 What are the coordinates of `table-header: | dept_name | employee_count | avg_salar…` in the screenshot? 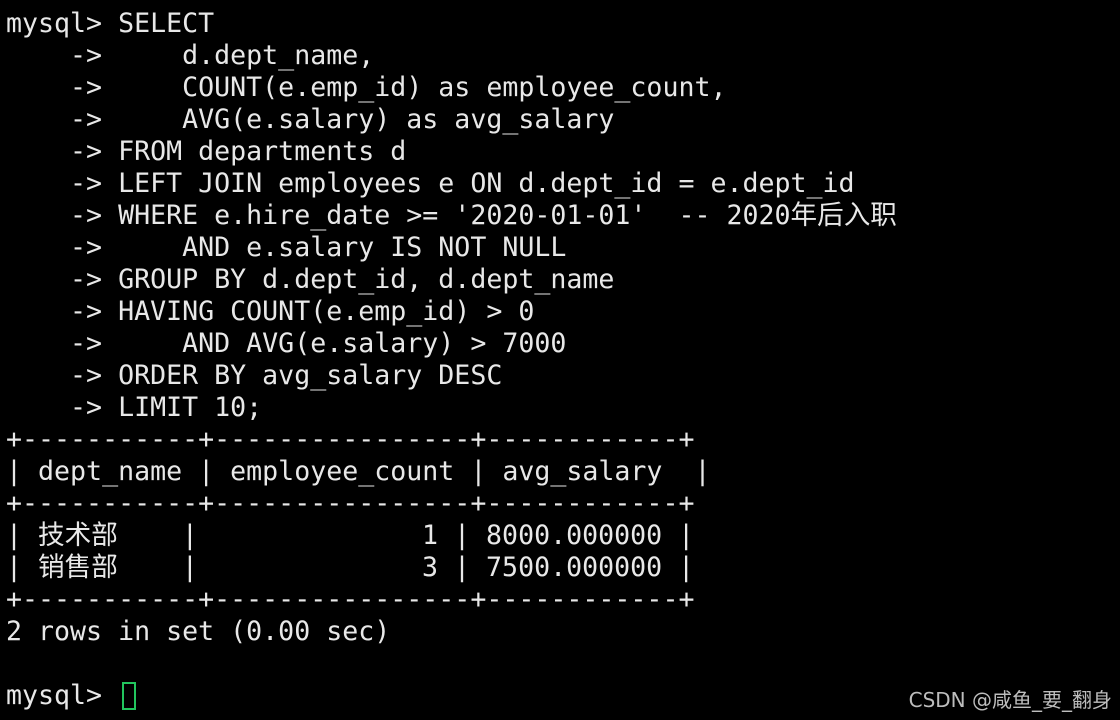 It's located at (358, 471).